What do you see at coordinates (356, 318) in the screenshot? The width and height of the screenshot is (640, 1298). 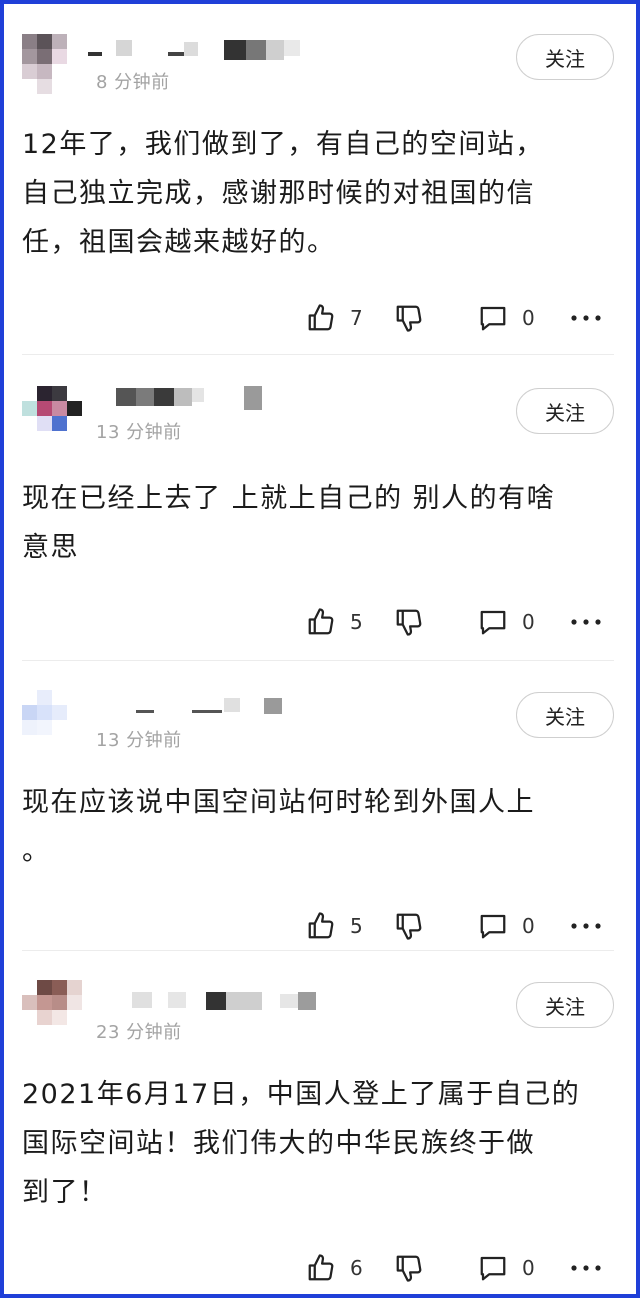 I see `like-count: 7` at bounding box center [356, 318].